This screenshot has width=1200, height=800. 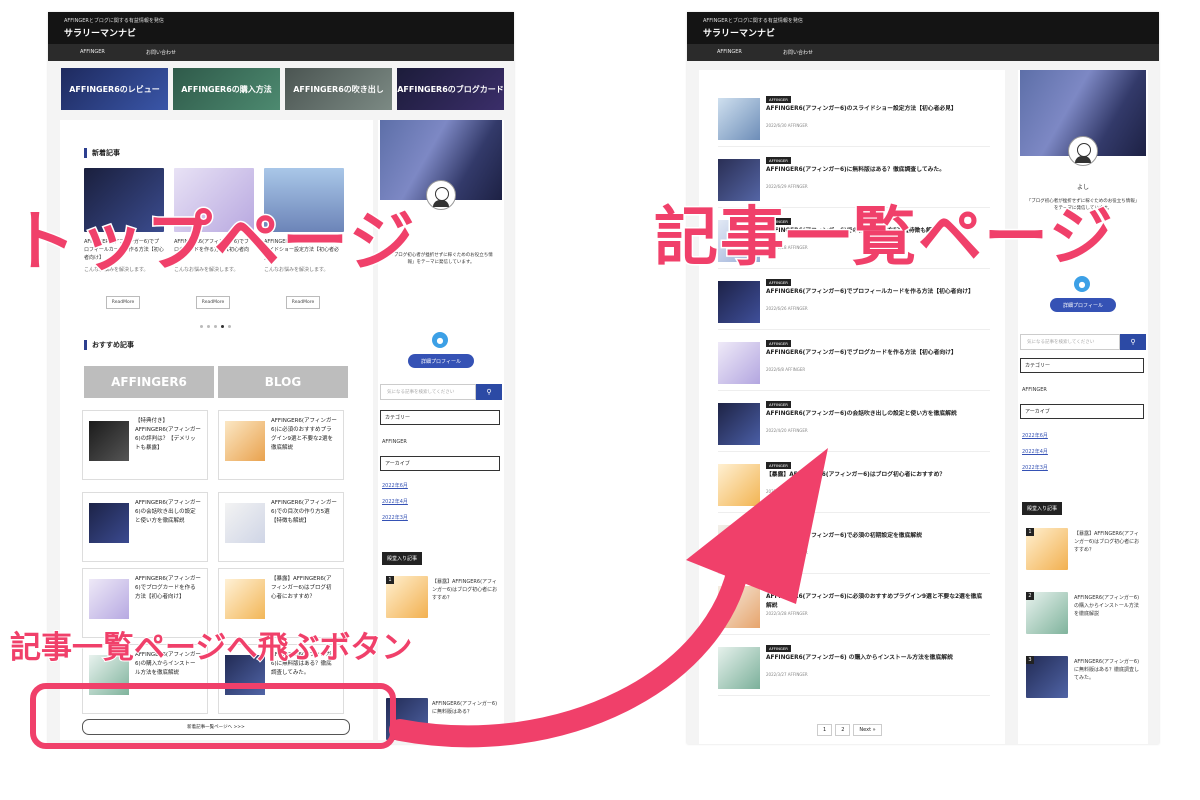 I want to click on list-page-label: 記事一覧ページ, so click(x=884, y=238).